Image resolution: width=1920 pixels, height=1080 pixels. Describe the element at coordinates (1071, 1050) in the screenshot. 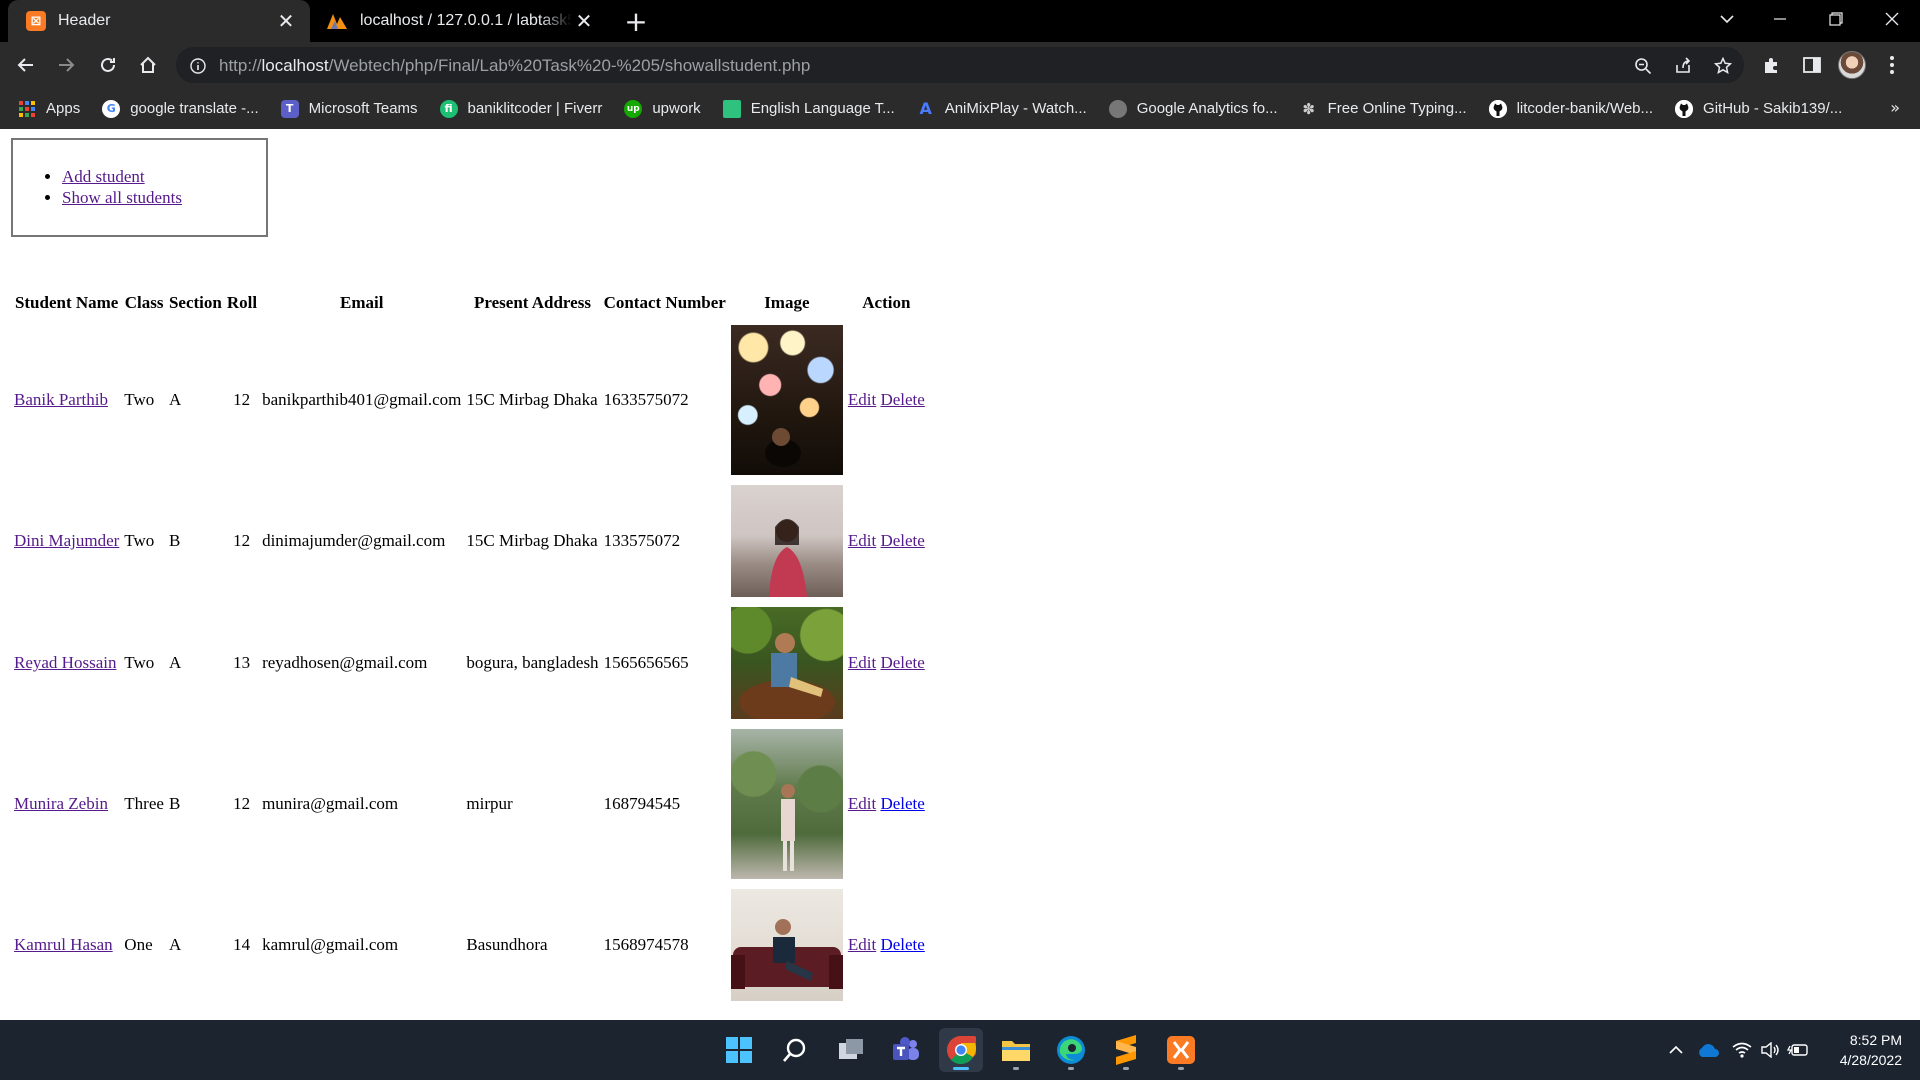

I see `edge-icon` at that location.